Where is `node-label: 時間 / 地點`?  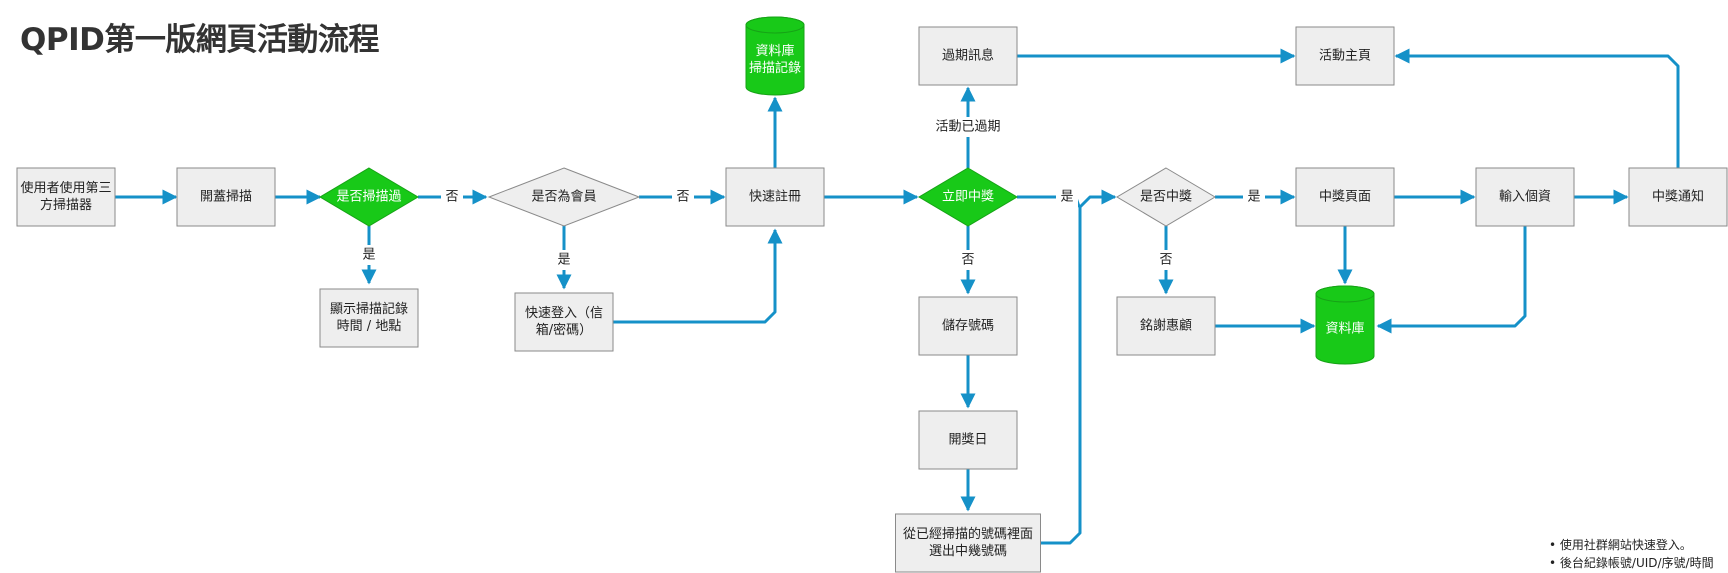 node-label: 時間 / 地點 is located at coordinates (369, 326).